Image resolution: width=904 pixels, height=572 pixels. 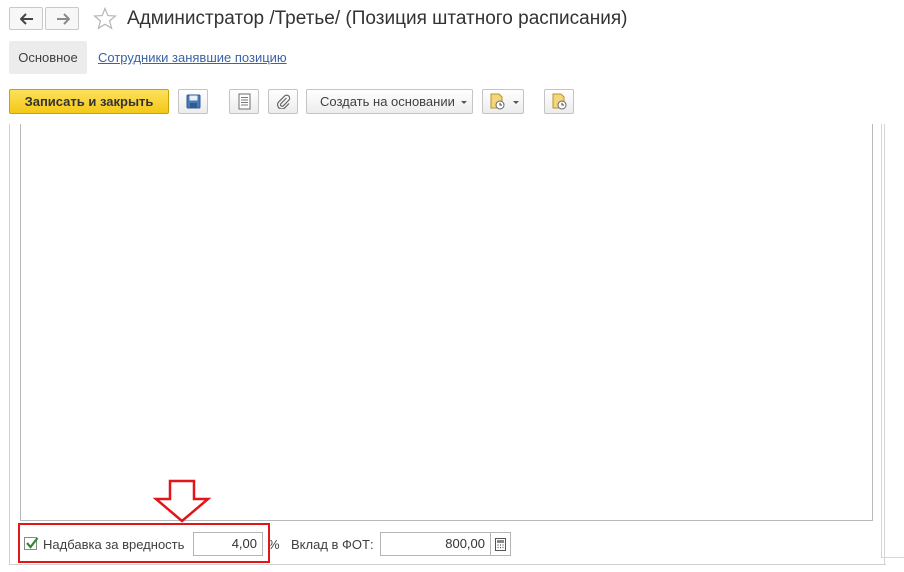 What do you see at coordinates (105, 18) in the screenshot?
I see `favorite-star-icon` at bounding box center [105, 18].